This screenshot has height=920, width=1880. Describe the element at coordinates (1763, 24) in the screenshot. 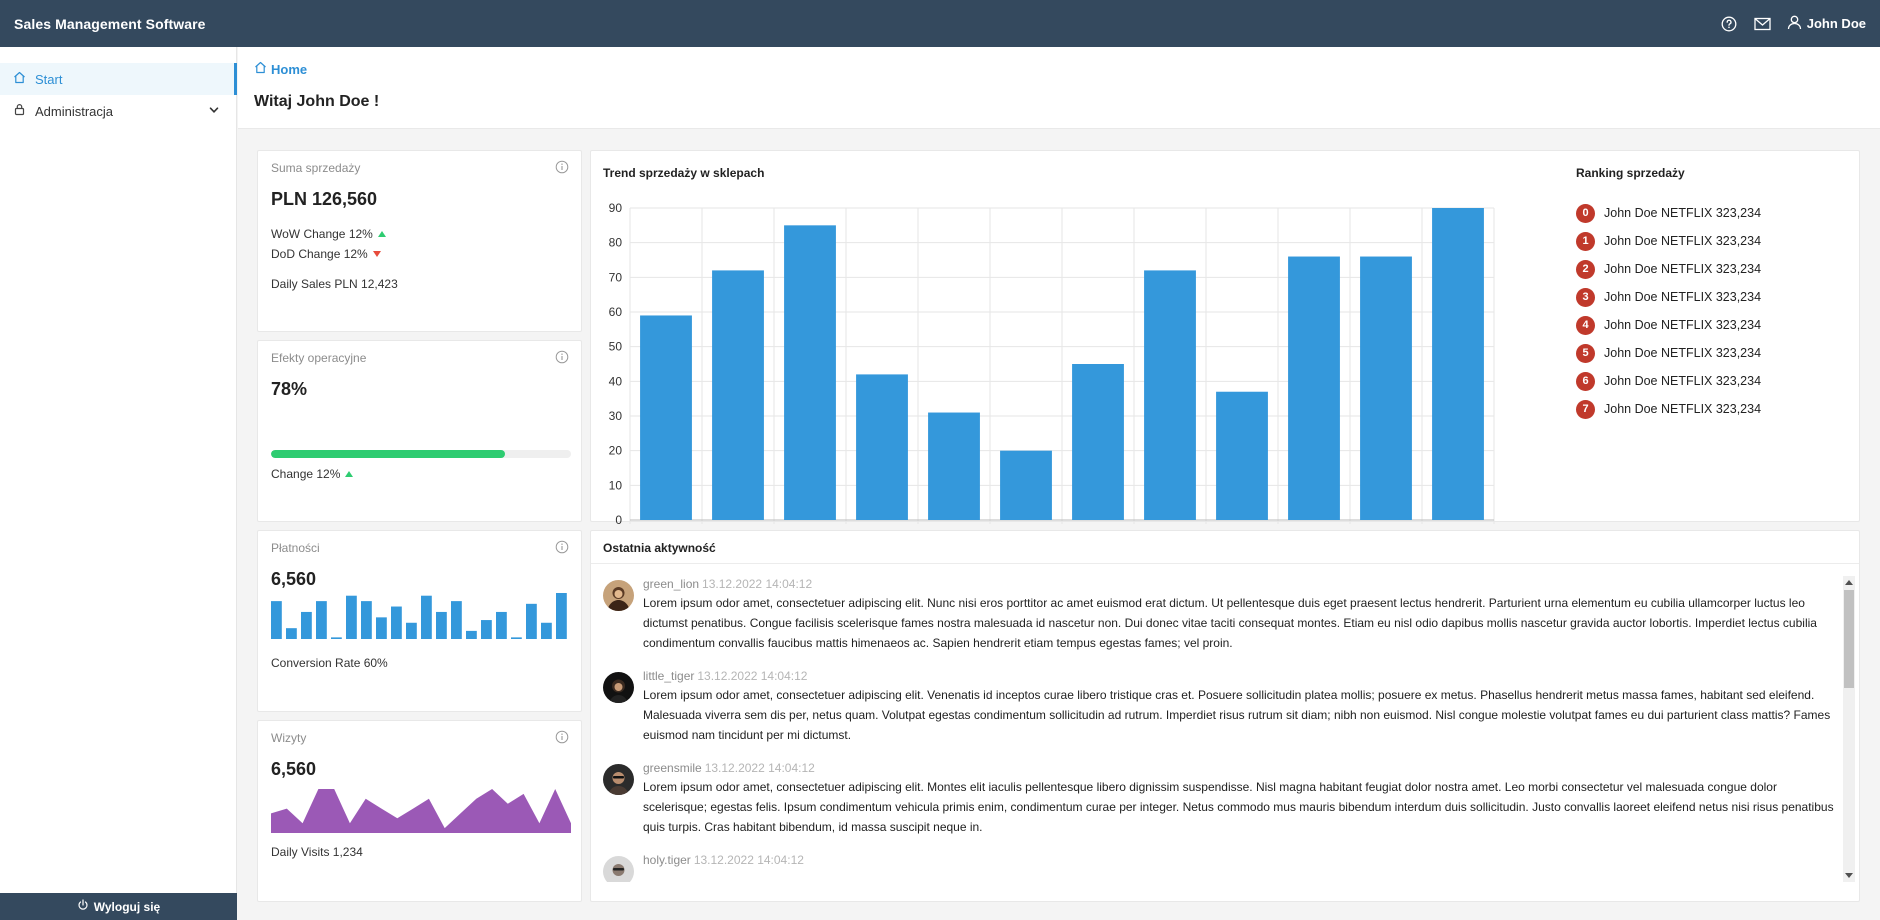

I see `mail-icon` at that location.